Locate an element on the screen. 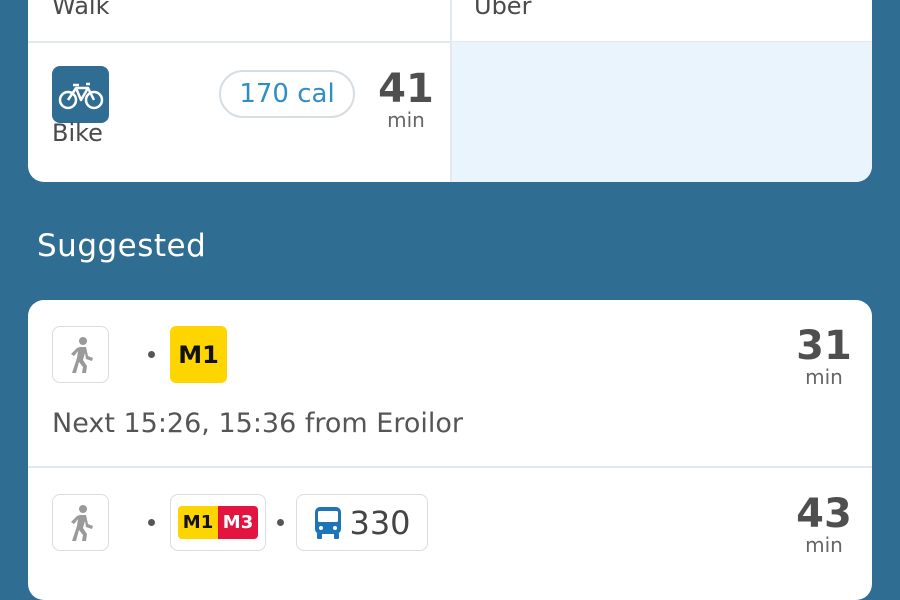 This screenshot has width=900, height=600. bike-option: Bike 170 cal 41 min is located at coordinates (239, 112).